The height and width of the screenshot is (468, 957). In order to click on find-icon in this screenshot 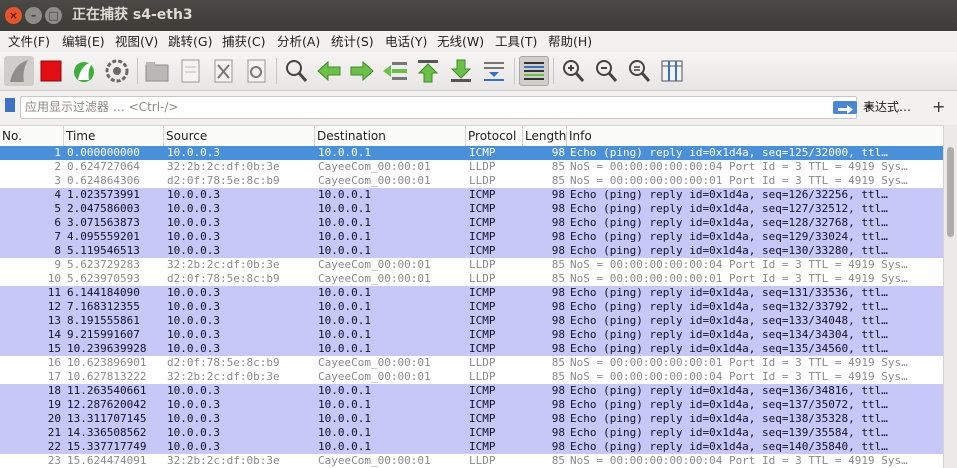, I will do `click(296, 71)`.